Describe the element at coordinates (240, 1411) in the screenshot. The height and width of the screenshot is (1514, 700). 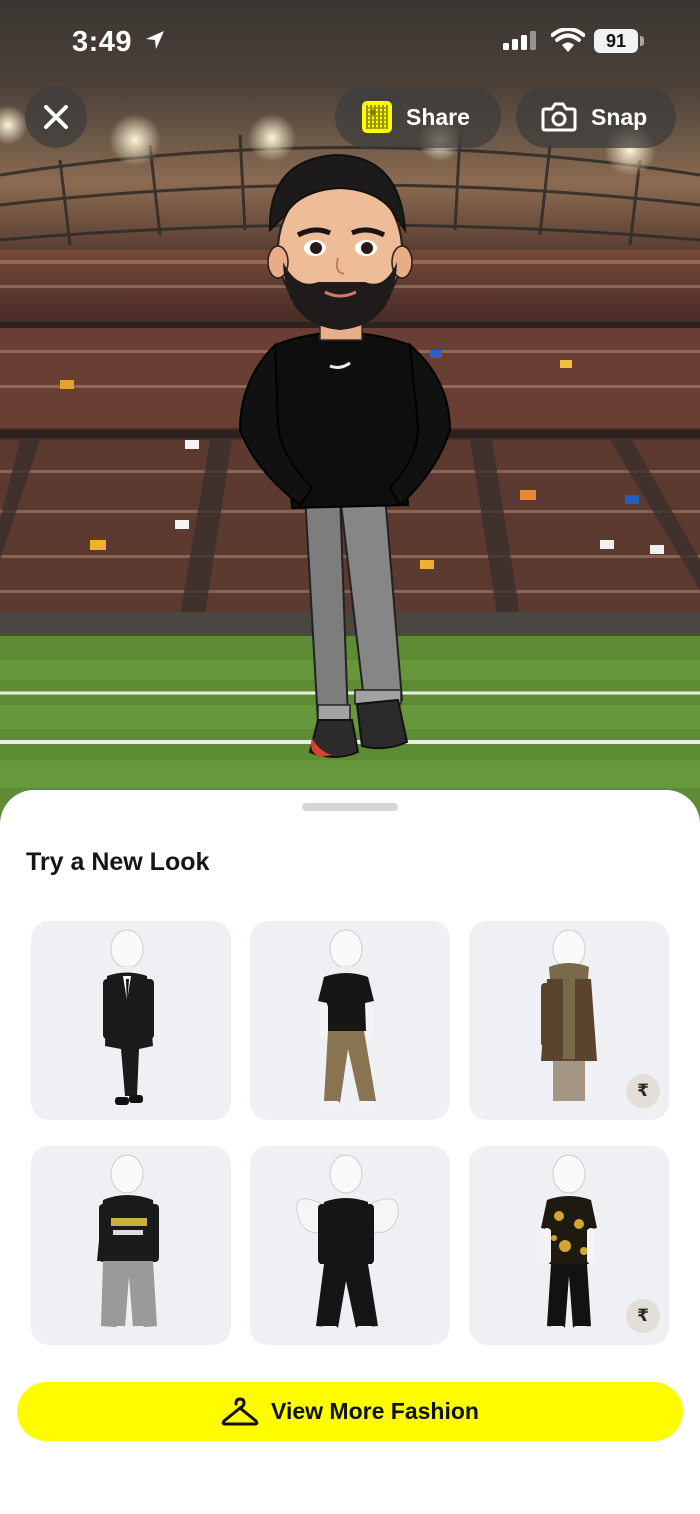
I see `hanger-icon` at that location.